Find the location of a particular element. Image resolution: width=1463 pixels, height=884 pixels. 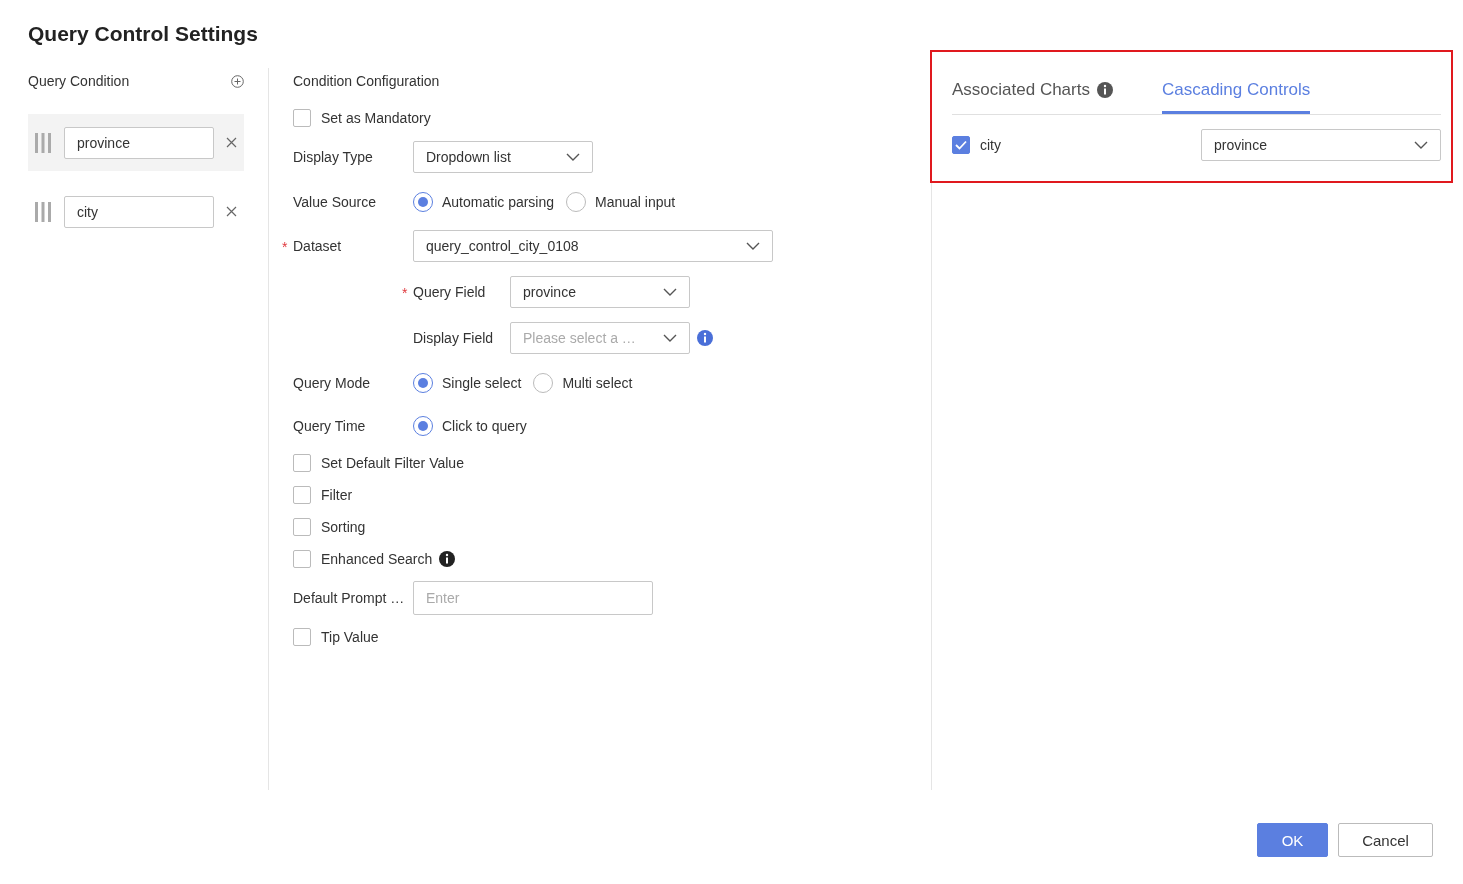

radio-label: Click to query is located at coordinates (484, 425).